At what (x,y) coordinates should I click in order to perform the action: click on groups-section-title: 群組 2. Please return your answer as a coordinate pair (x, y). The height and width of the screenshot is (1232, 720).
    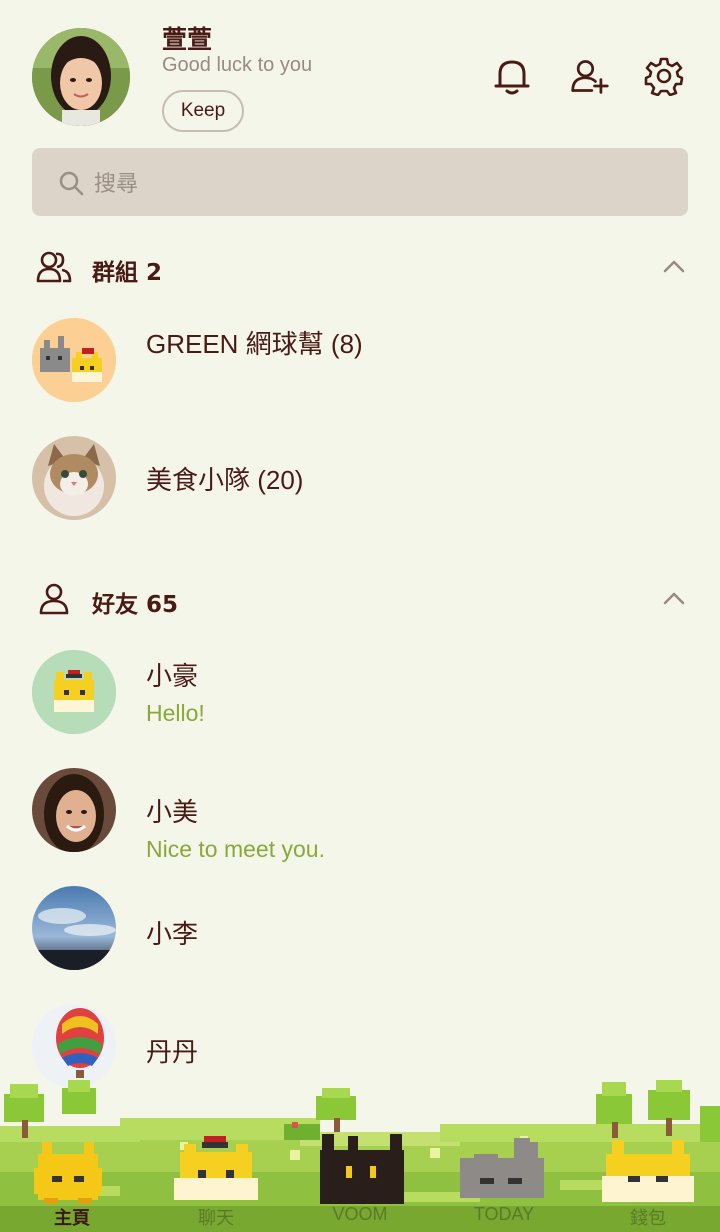
    Looking at the image, I should click on (127, 273).